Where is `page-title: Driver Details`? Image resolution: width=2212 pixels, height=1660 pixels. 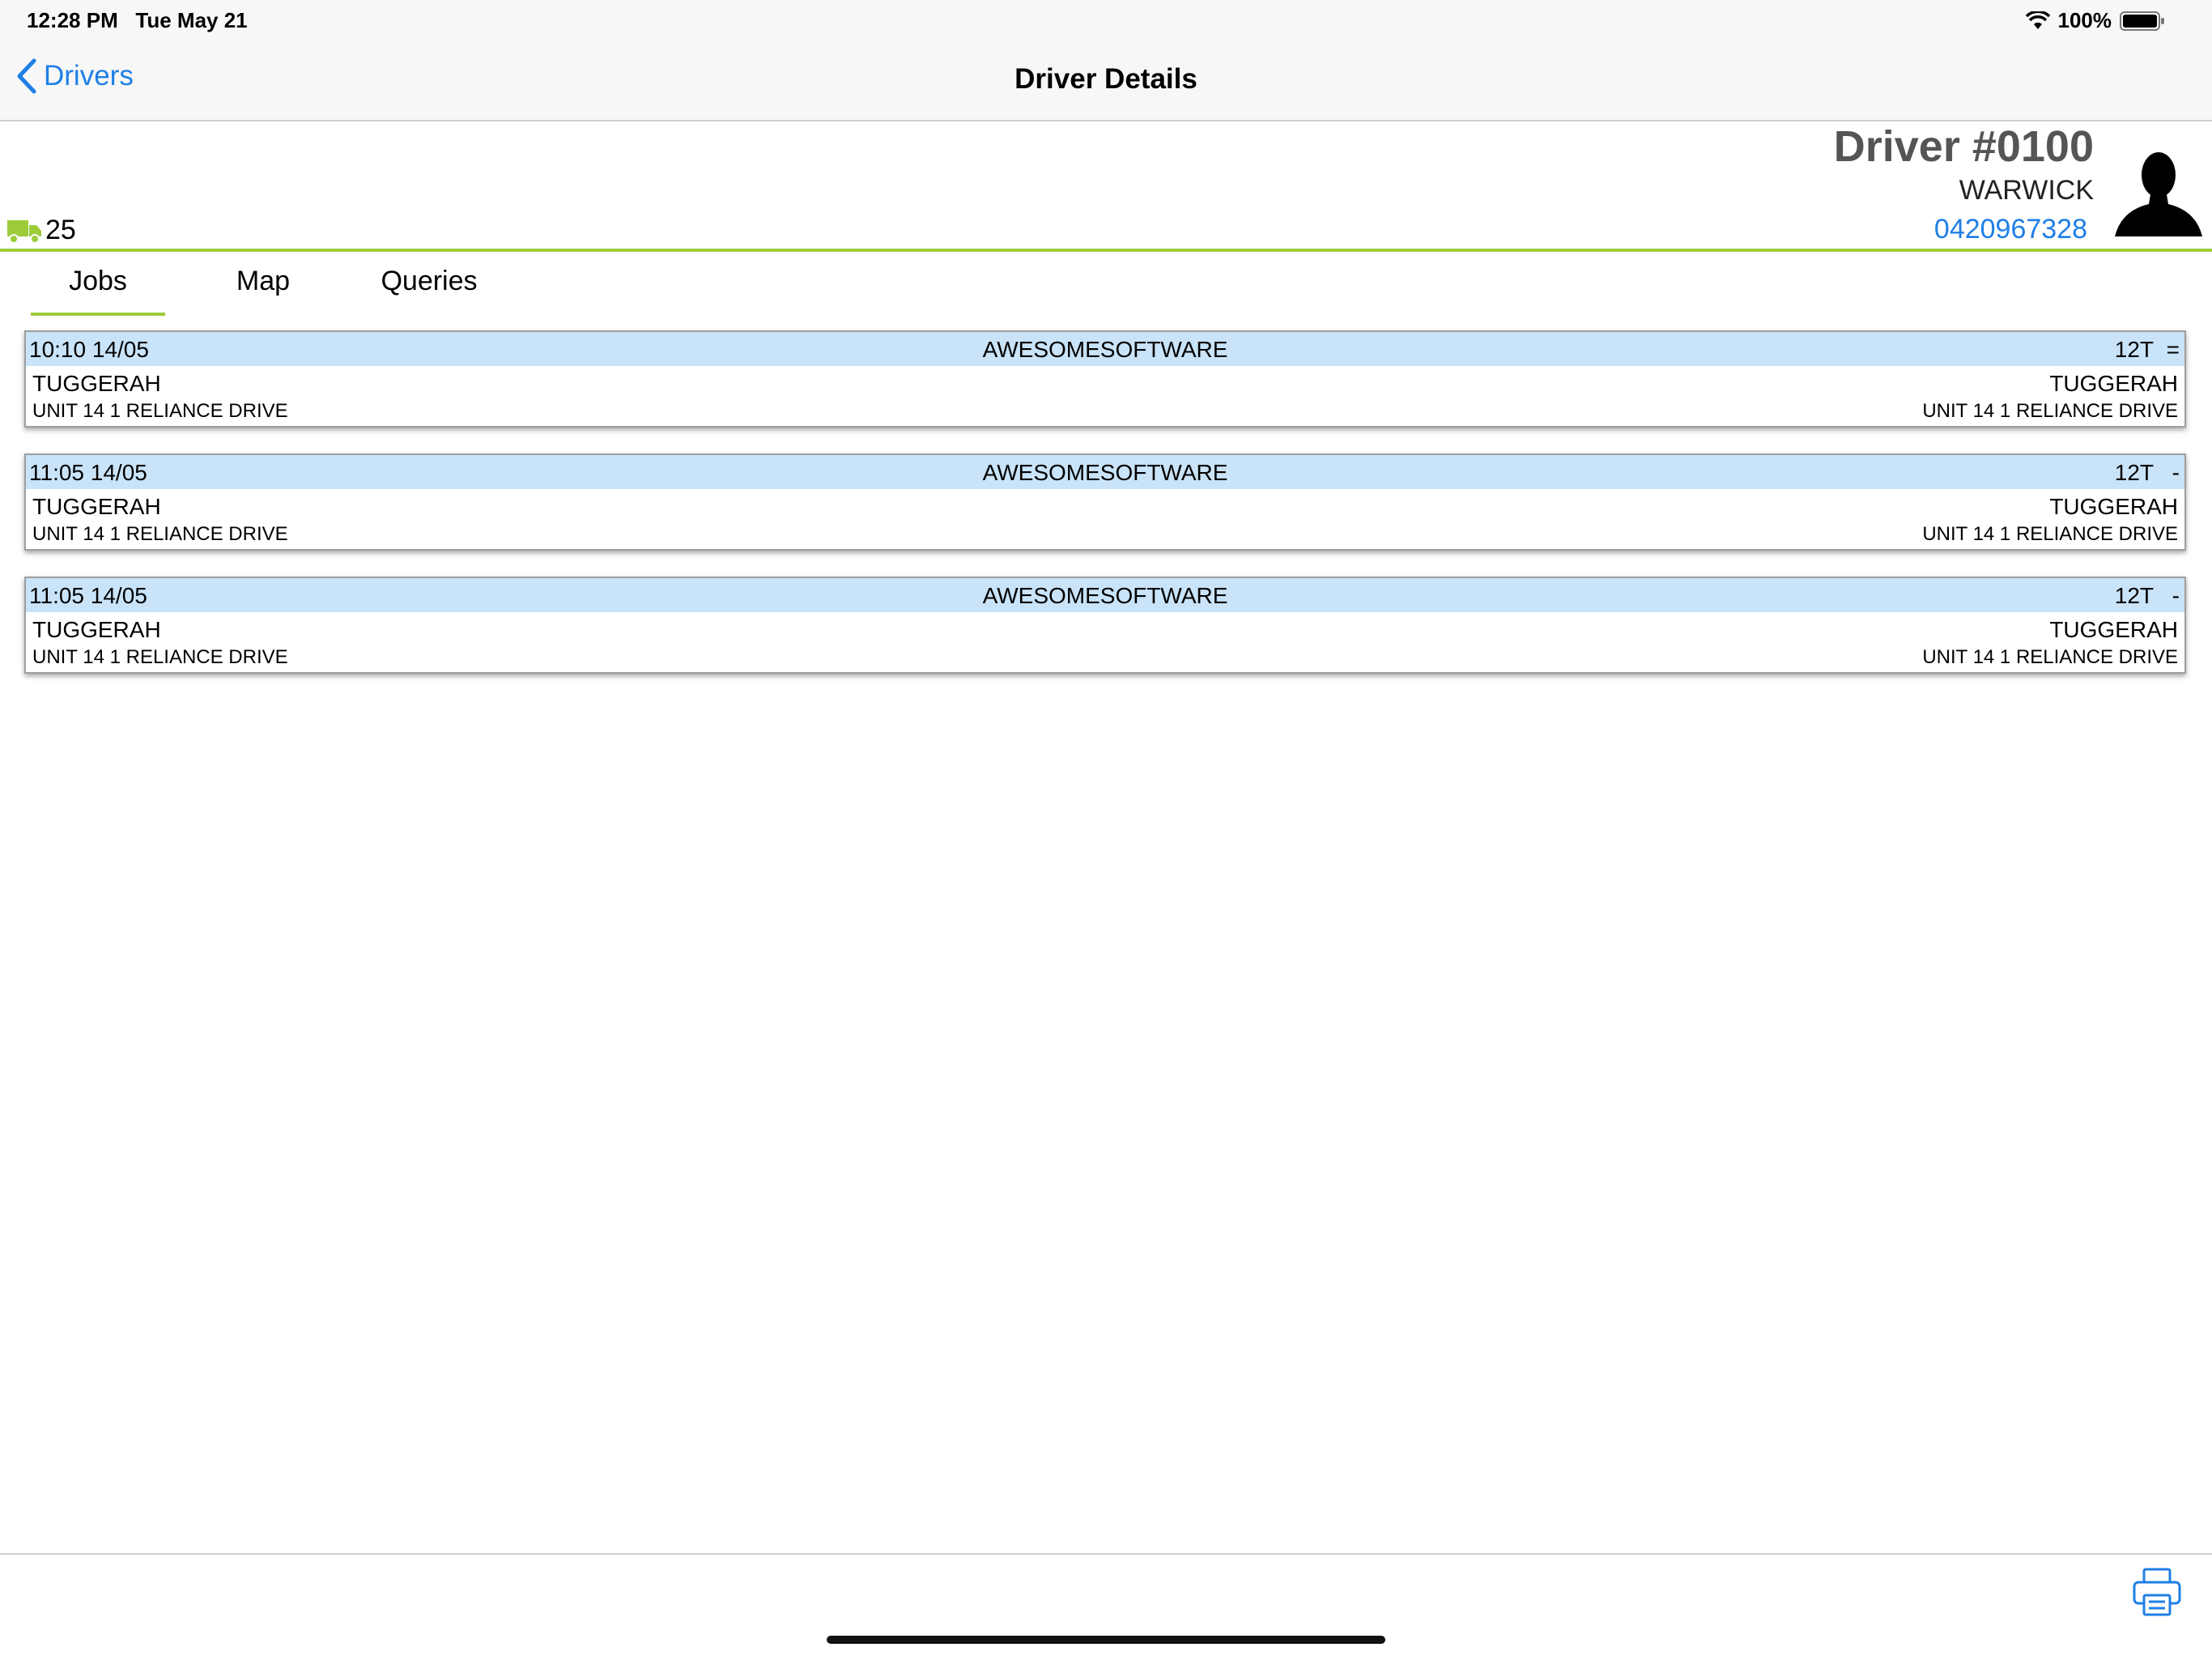 page-title: Driver Details is located at coordinates (1106, 79).